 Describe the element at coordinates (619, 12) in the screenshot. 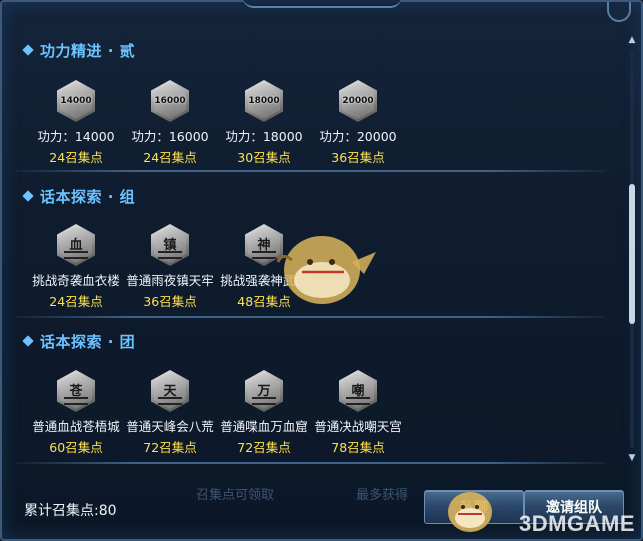

I see `close-button` at that location.